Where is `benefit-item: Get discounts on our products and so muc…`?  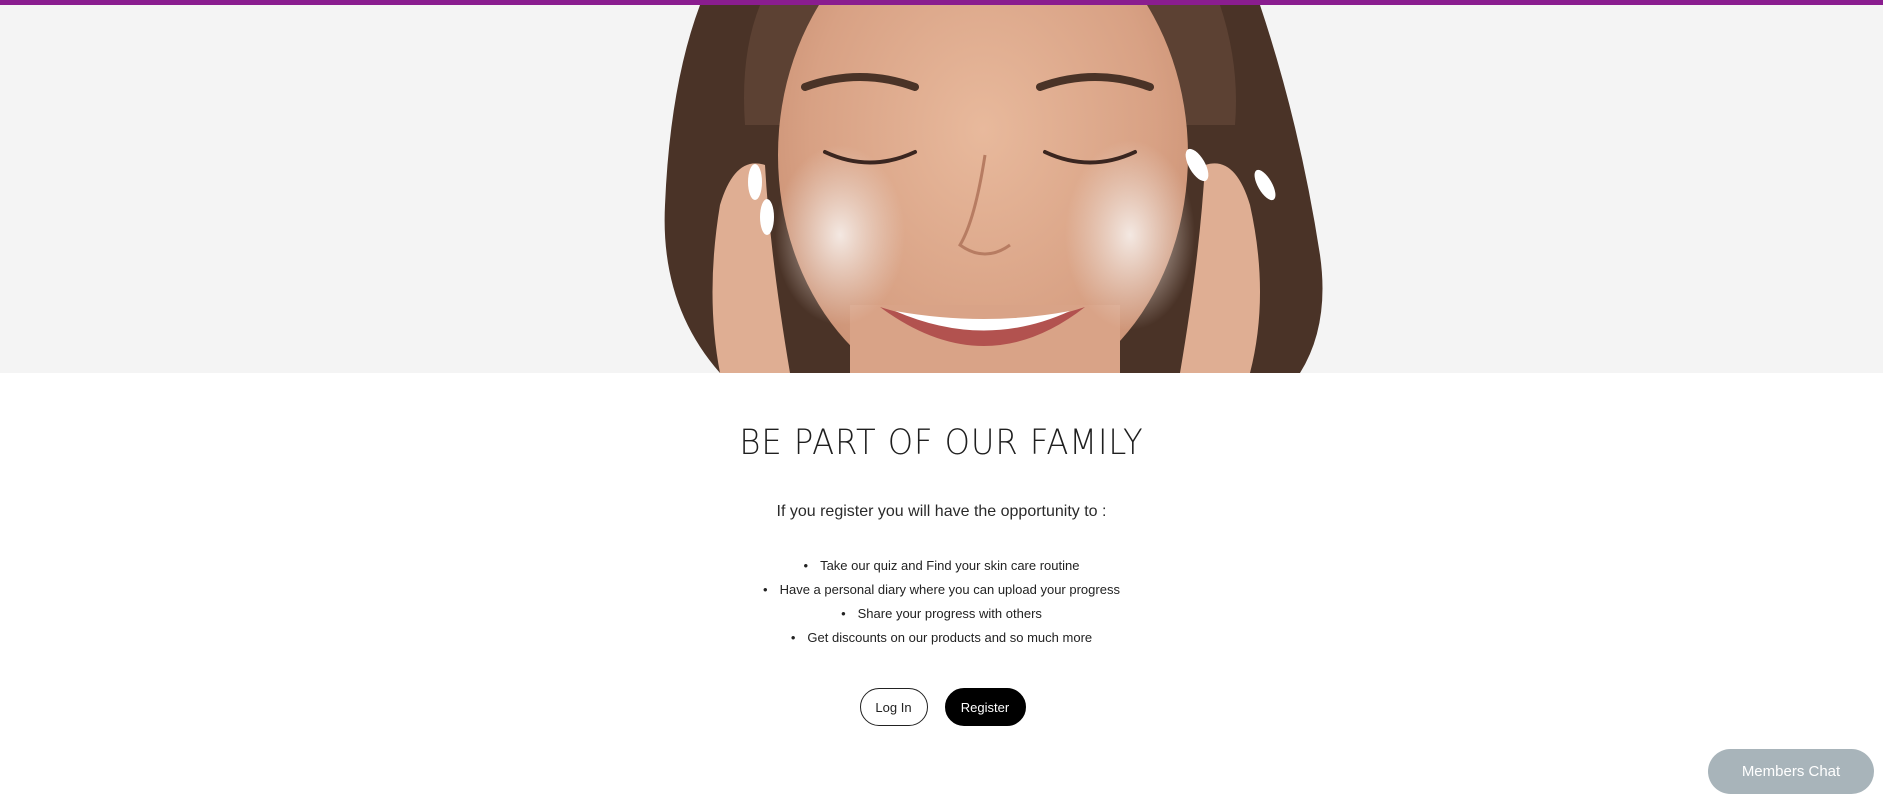
benefit-item: Get discounts on our products and so muc… is located at coordinates (941, 638).